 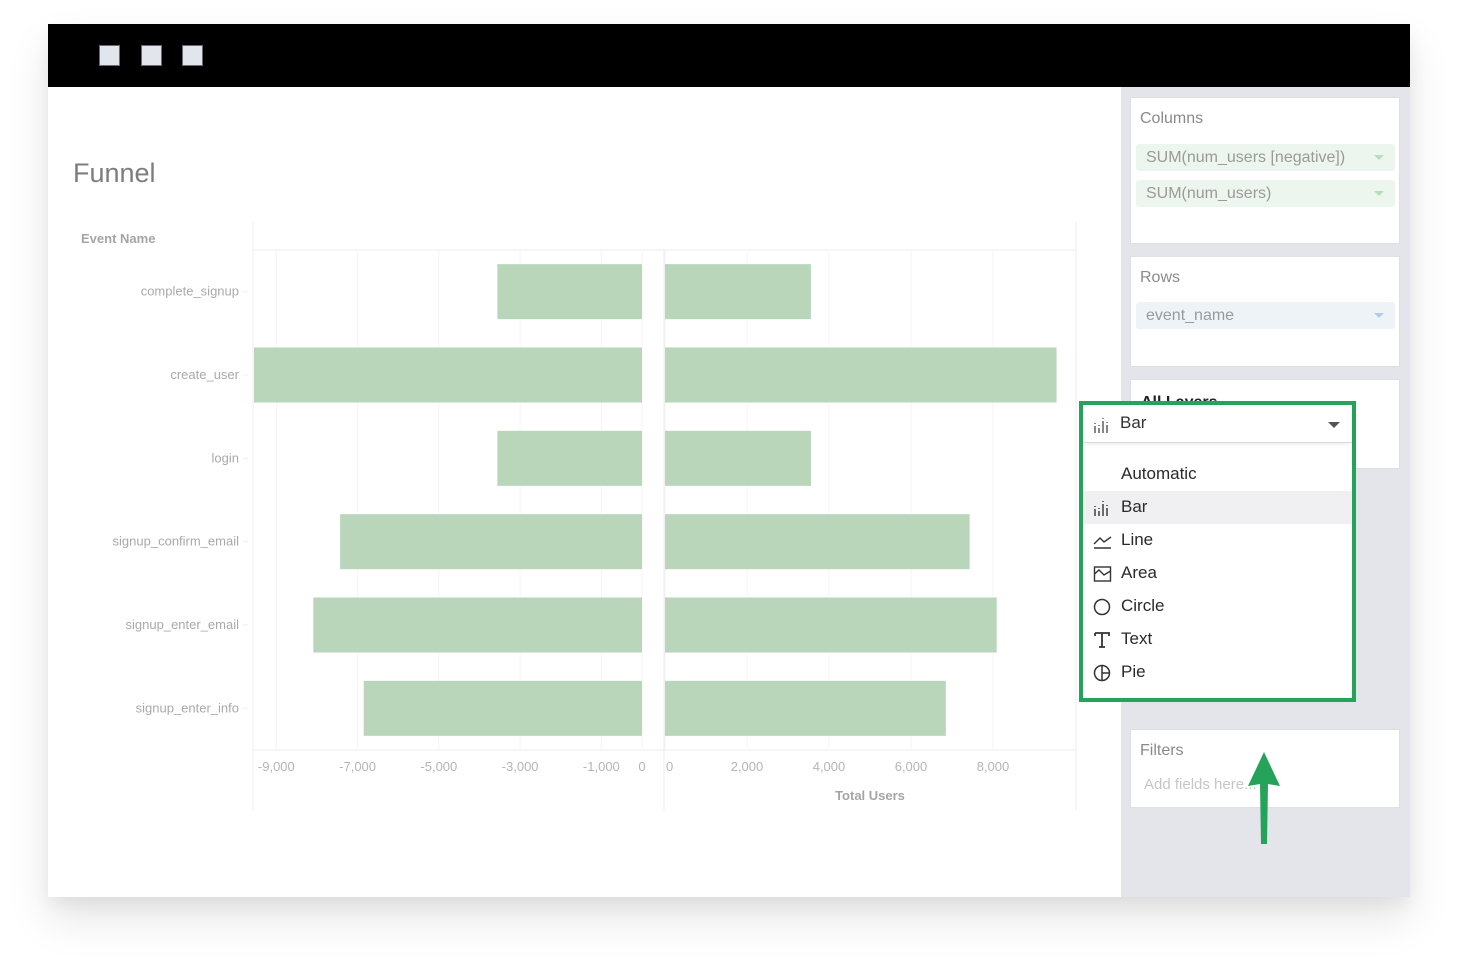 I want to click on right-tick-label: 8,000, so click(x=993, y=766).